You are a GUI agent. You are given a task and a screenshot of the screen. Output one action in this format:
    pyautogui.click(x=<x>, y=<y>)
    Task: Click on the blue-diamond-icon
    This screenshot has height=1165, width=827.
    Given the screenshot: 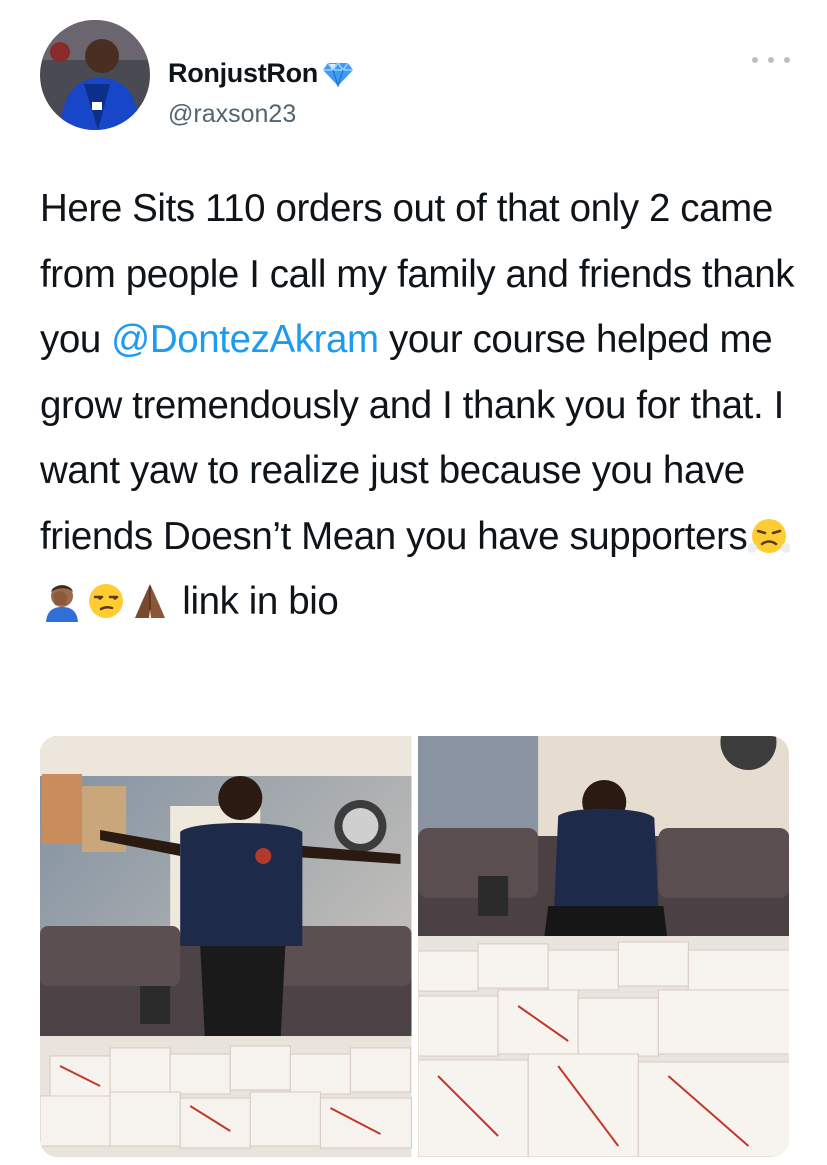 What is the action you would take?
    pyautogui.click(x=338, y=74)
    